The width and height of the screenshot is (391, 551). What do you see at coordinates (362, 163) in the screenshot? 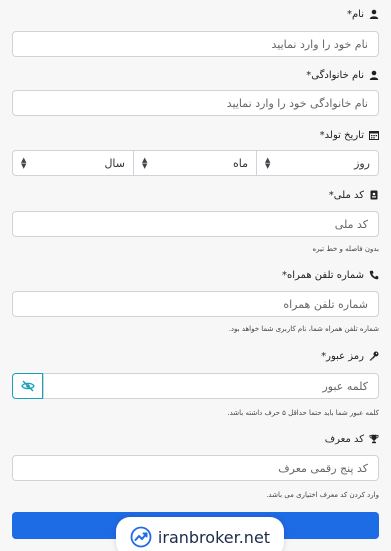
I see `birth-day-value: روز` at bounding box center [362, 163].